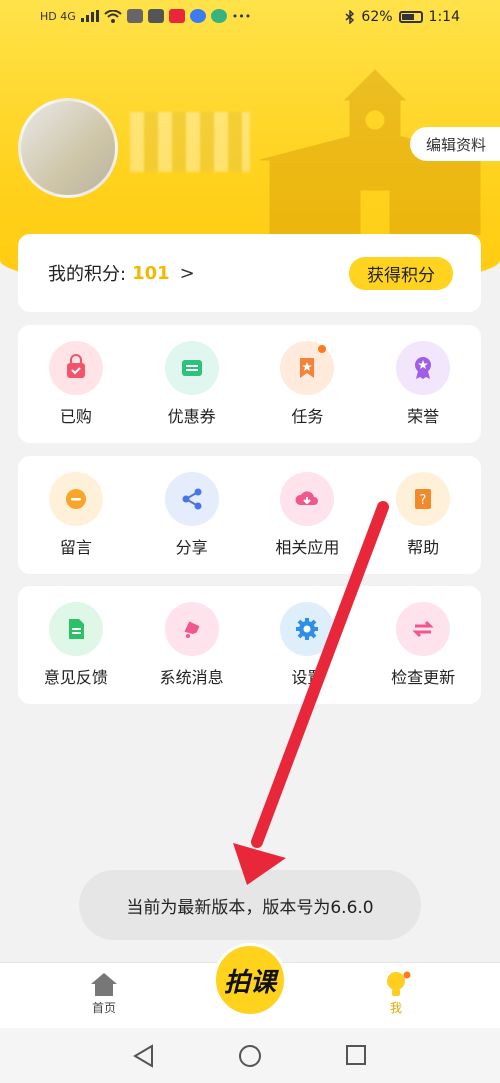  I want to click on points-label: 我的积分:, so click(87, 274).